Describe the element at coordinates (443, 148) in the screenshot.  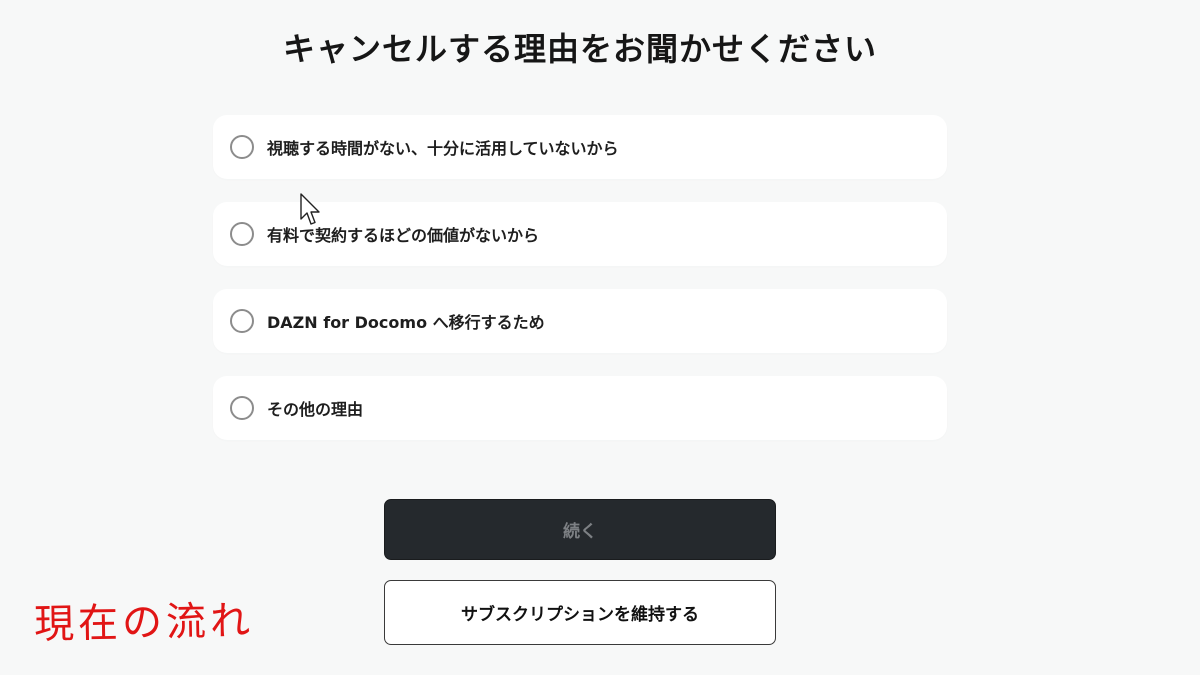
I see `reason-option-label: 視聴する時間がない、十分に活用していないから` at that location.